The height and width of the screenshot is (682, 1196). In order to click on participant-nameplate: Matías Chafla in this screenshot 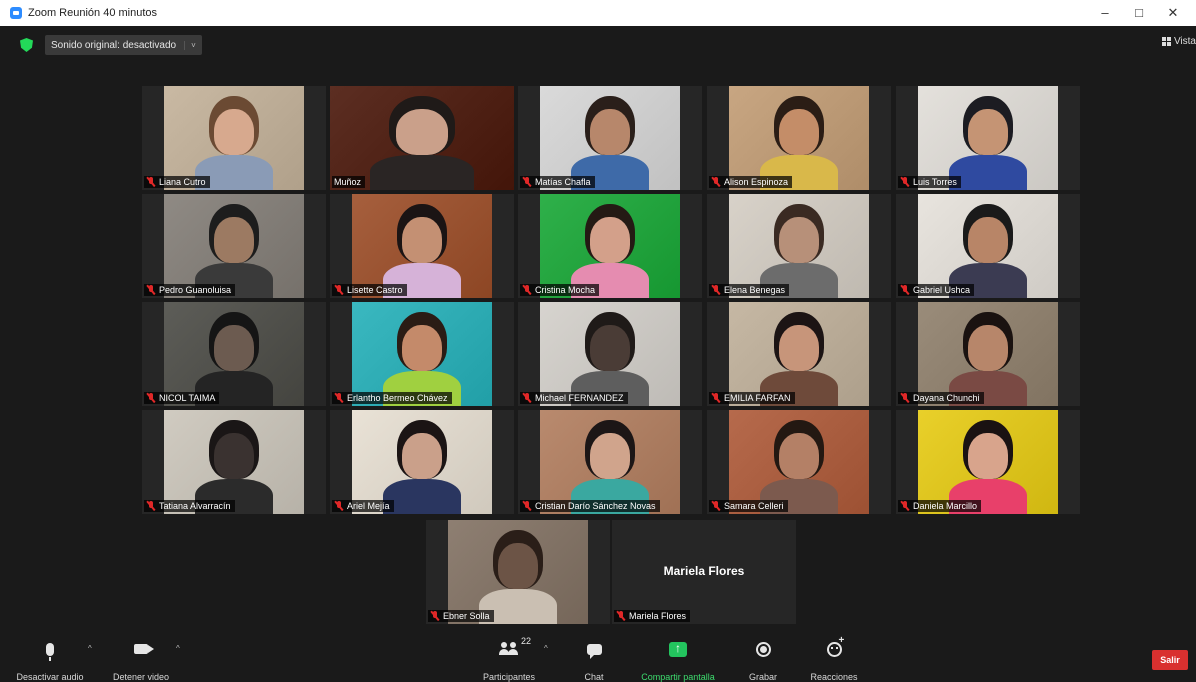, I will do `click(557, 182)`.